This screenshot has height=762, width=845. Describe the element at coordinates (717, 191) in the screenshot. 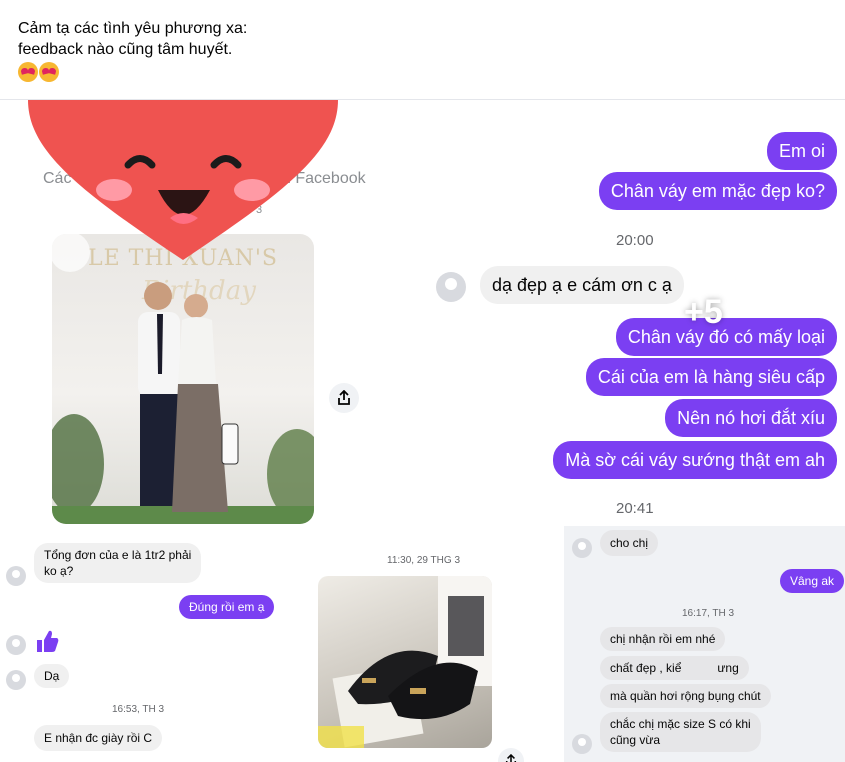

I see `message-outgoing: Chân váy em mặc đẹp ko?` at that location.